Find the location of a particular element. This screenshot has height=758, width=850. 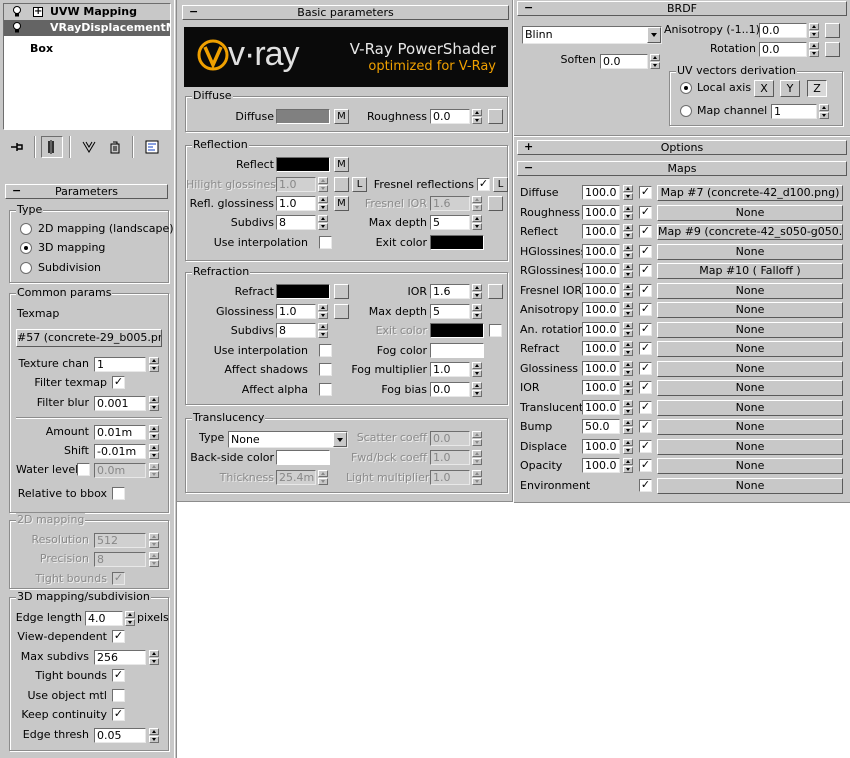

map-channel-input: 1 is located at coordinates (794, 111).